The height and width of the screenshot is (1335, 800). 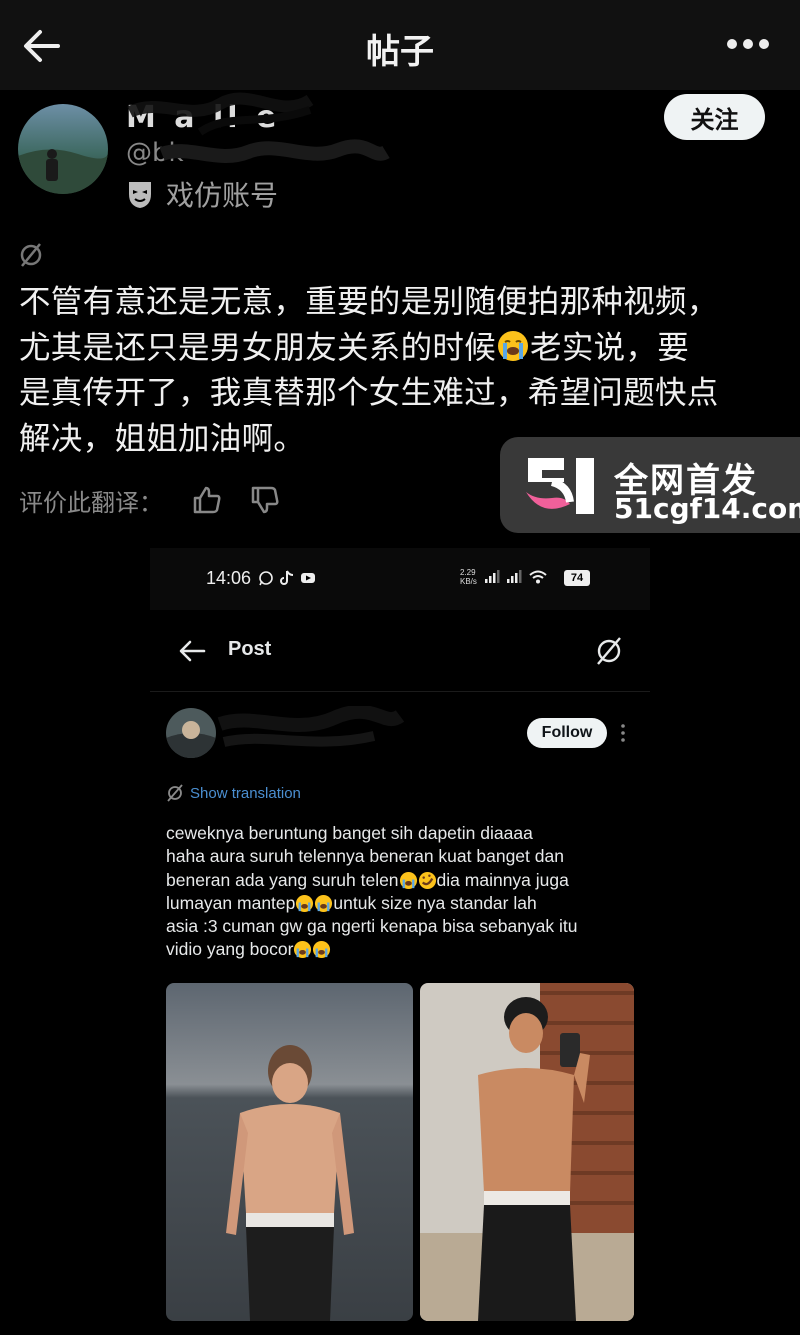 What do you see at coordinates (577, 578) in the screenshot?
I see `battery-indicator: 74` at bounding box center [577, 578].